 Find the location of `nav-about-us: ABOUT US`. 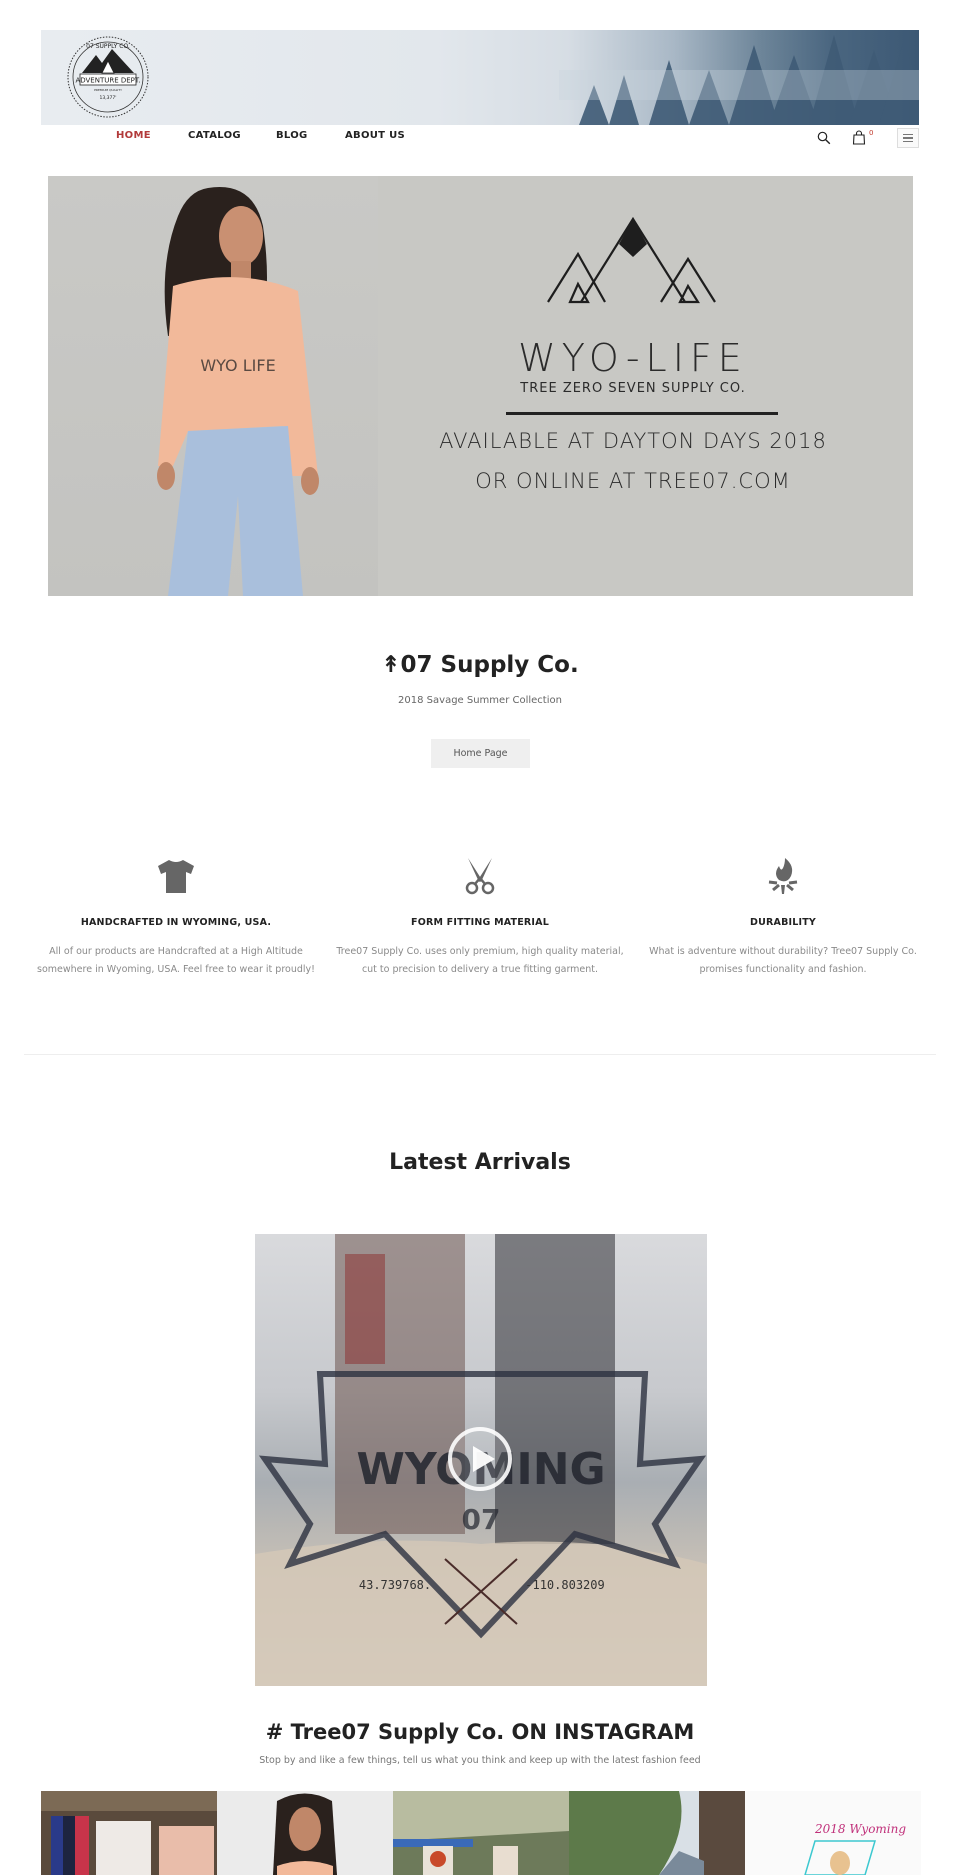

nav-about-us: ABOUT US is located at coordinates (375, 135).